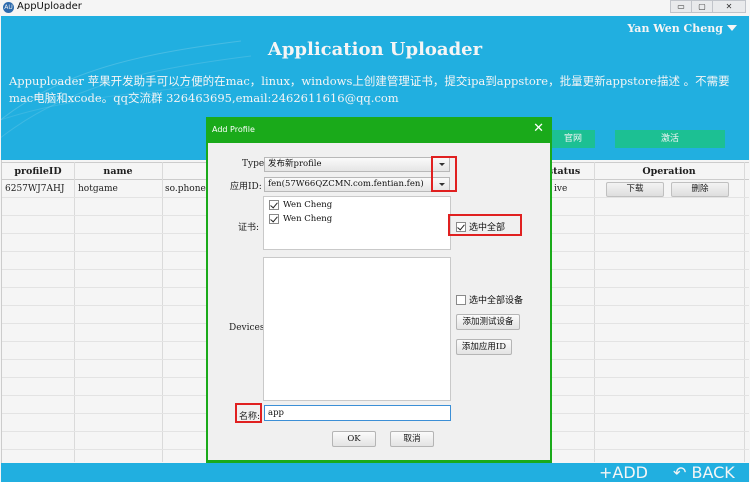  Describe the element at coordinates (444, 174) in the screenshot. I see `highlight-dropdown-arrows` at that location.